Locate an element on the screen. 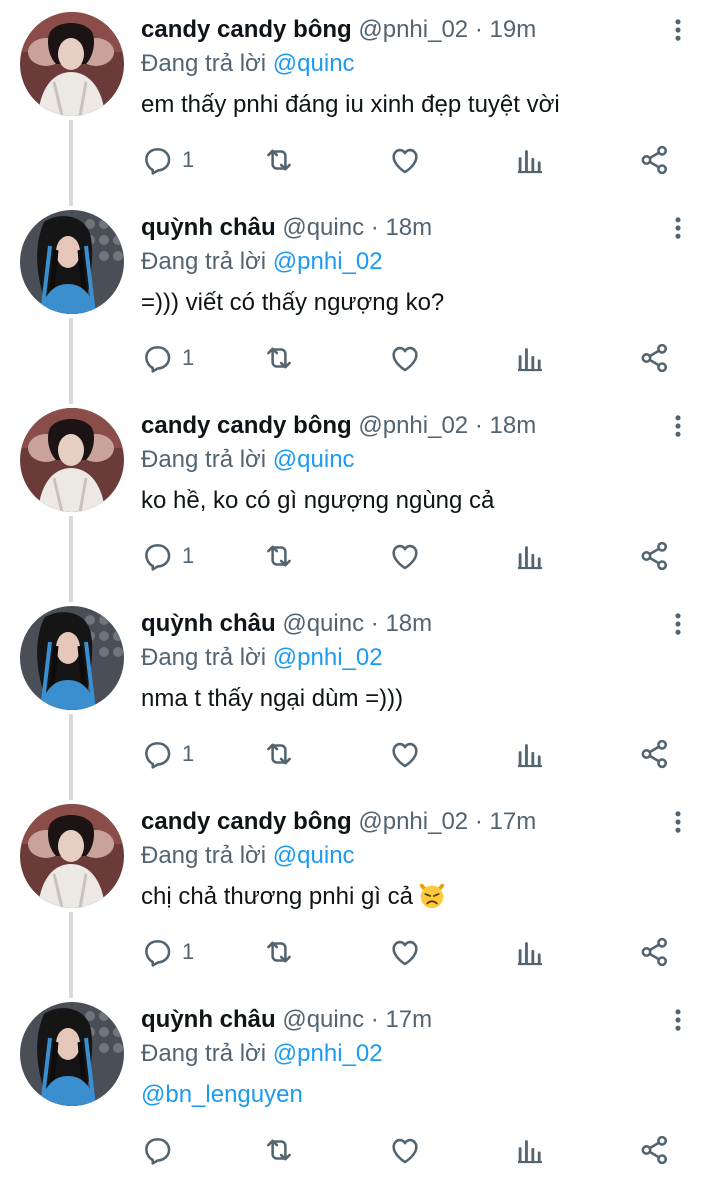 The width and height of the screenshot is (720, 1188). tweet-header: quỳnh châu @quinc · 18m is located at coordinates (286, 228).